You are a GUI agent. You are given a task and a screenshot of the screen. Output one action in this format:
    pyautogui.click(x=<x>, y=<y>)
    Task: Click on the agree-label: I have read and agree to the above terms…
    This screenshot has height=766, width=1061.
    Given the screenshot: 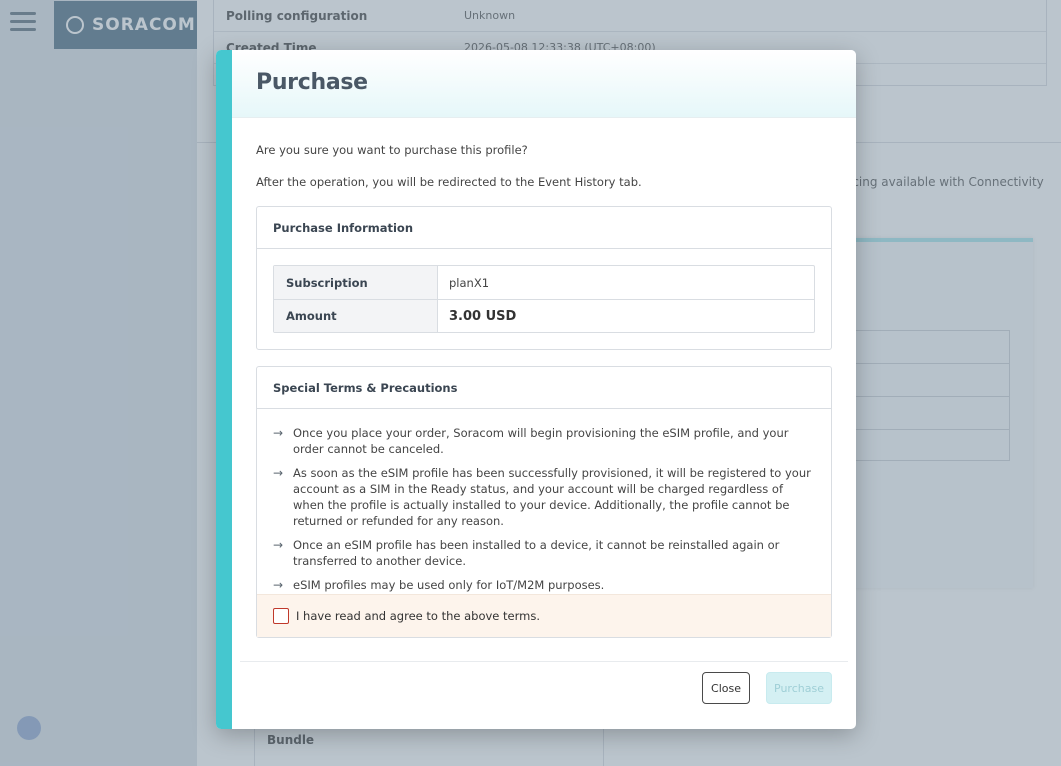 What is the action you would take?
    pyautogui.click(x=418, y=616)
    